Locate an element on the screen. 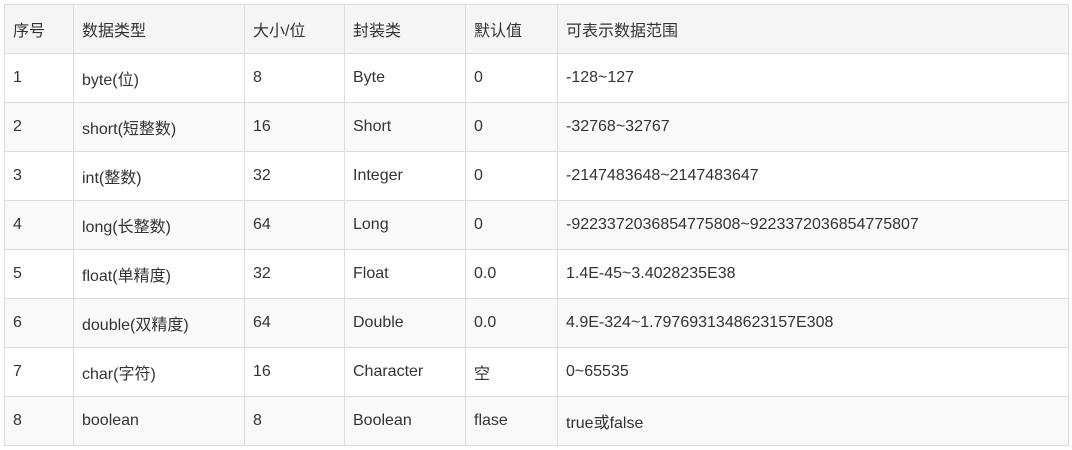 Image resolution: width=1072 pixels, height=450 pixels. table-row: 2 short(短整数) 16 Short 0 -32768~32767 is located at coordinates (536, 127).